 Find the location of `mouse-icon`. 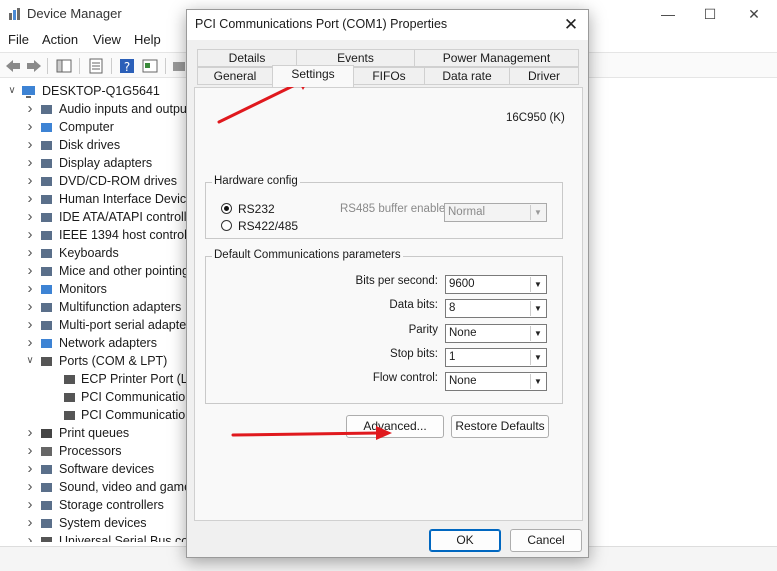

mouse-icon is located at coordinates (46, 271).